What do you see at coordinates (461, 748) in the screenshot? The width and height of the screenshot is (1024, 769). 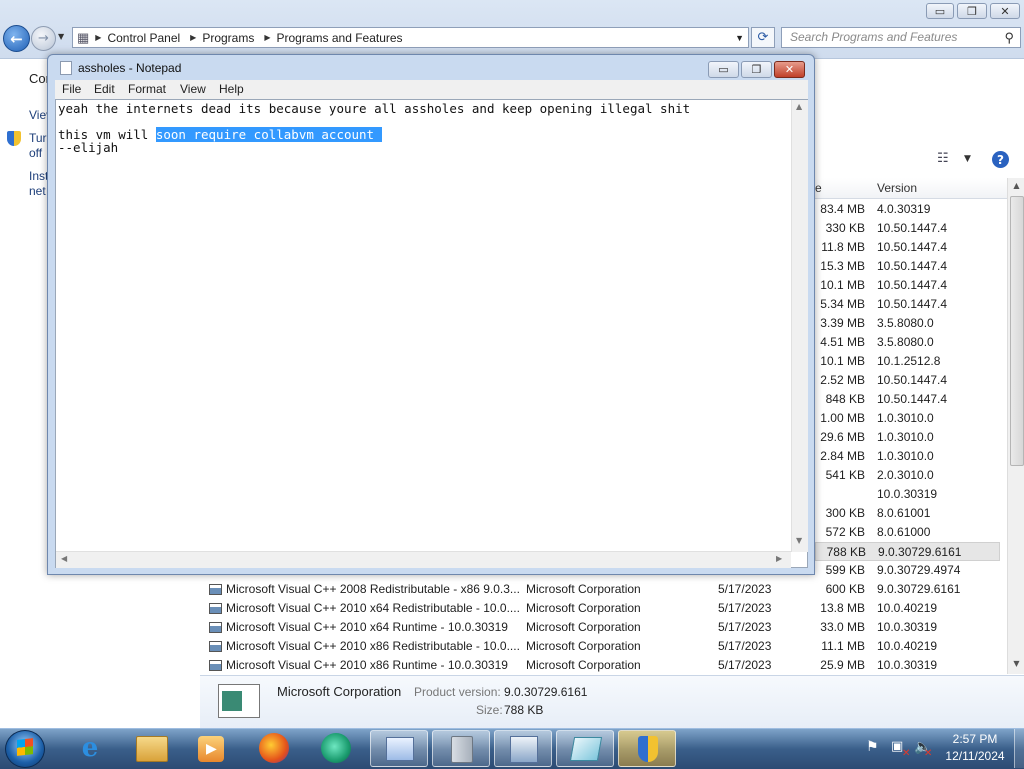 I see `taskbar-item-recycle` at bounding box center [461, 748].